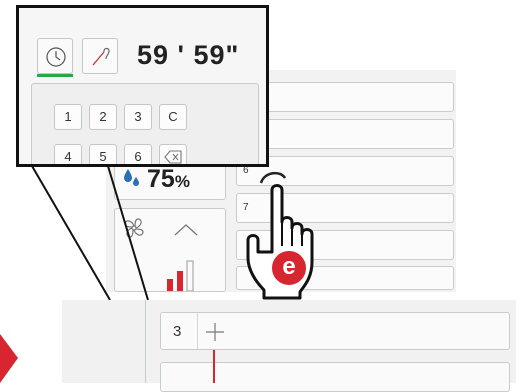 The image size is (516, 392). I want to click on timer-mode-button, so click(55, 56).